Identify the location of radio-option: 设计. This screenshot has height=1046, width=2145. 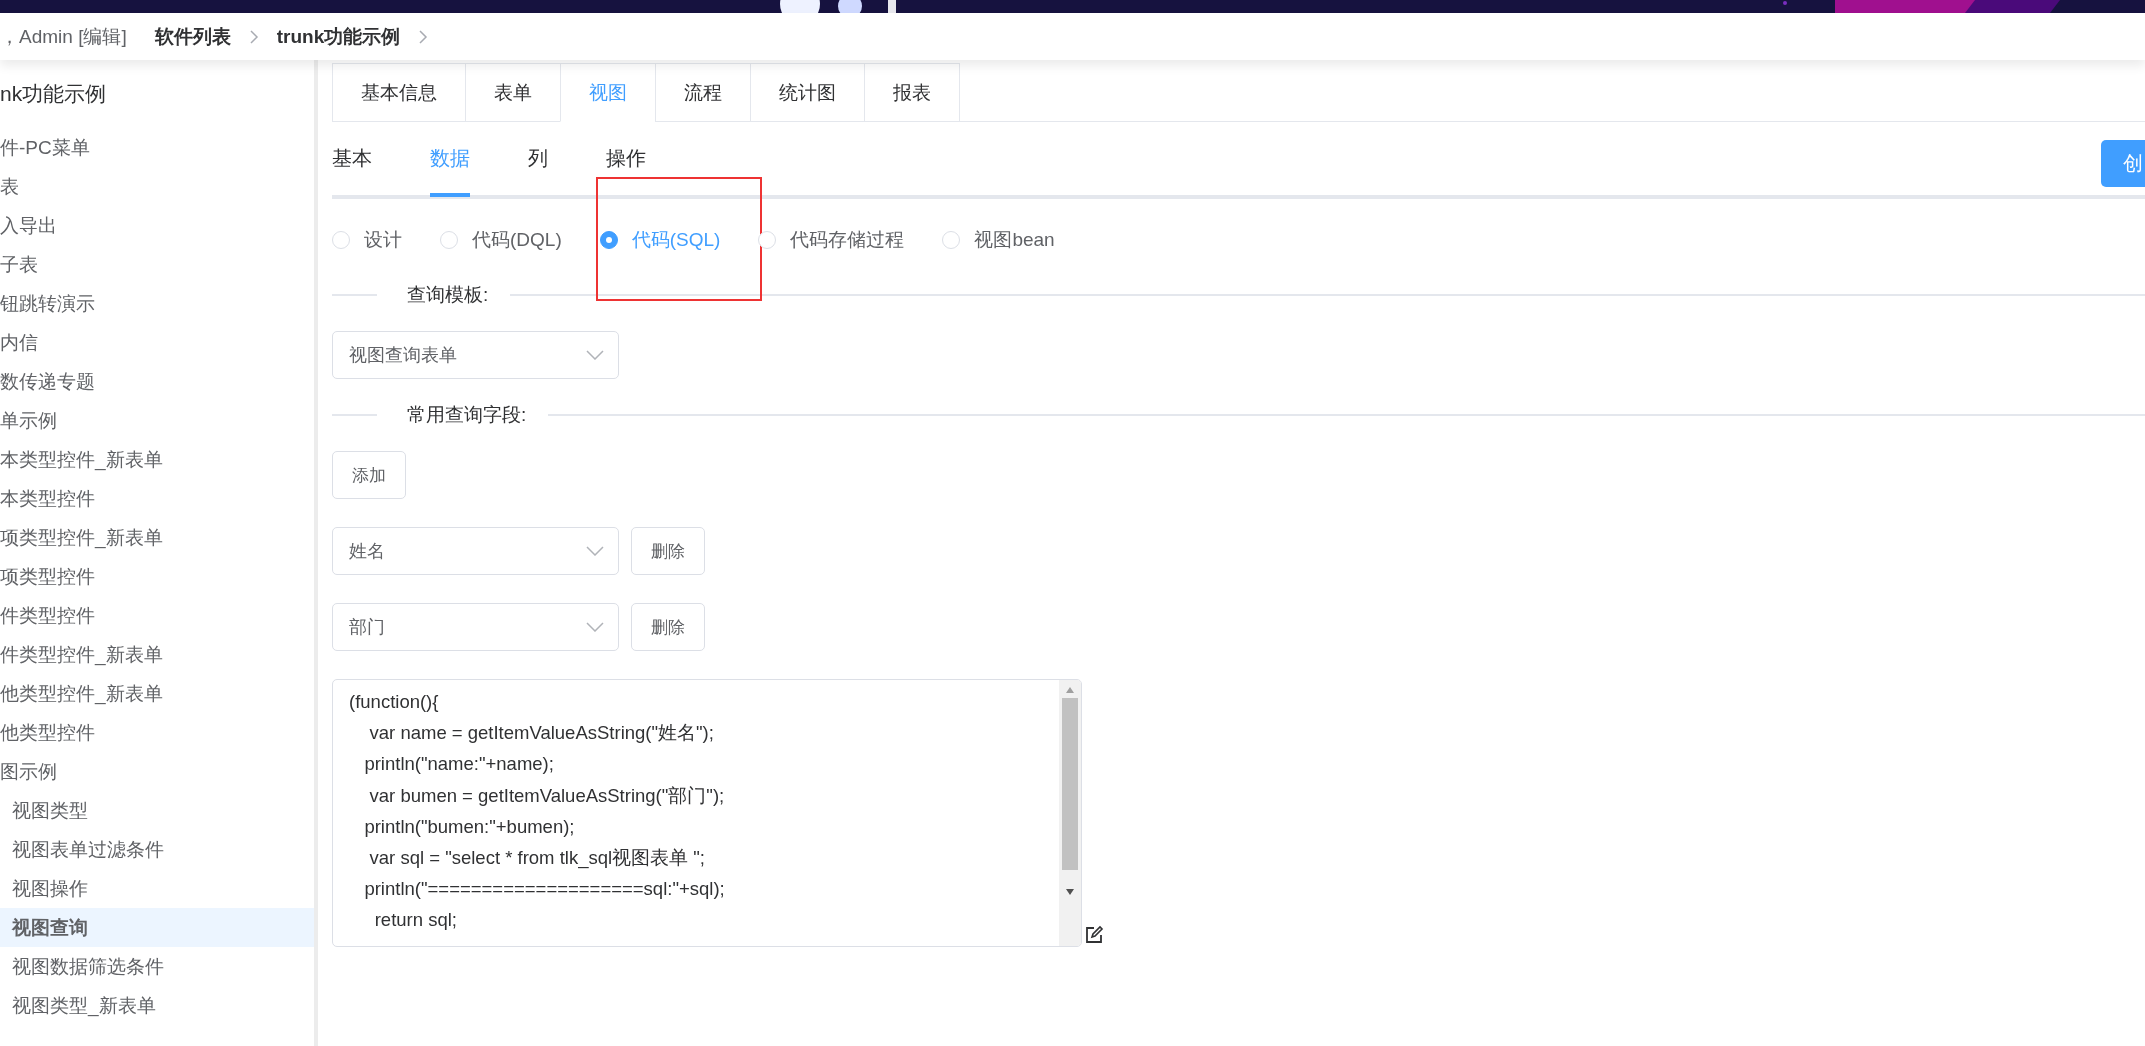
(367, 240).